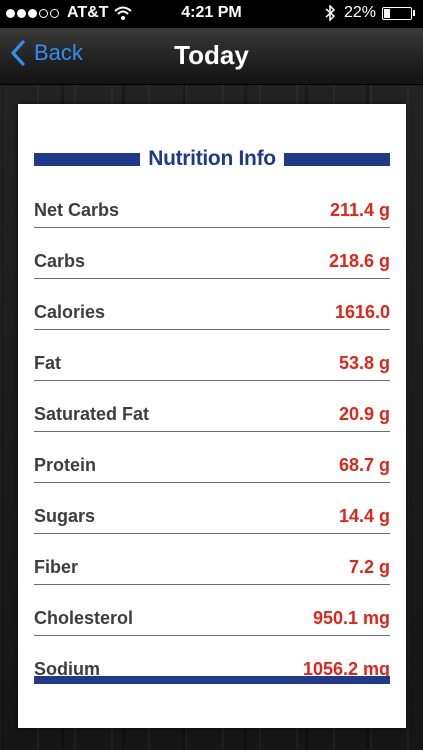 This screenshot has width=423, height=750. Describe the element at coordinates (364, 516) in the screenshot. I see `nutrient-value: 14.4 g` at that location.